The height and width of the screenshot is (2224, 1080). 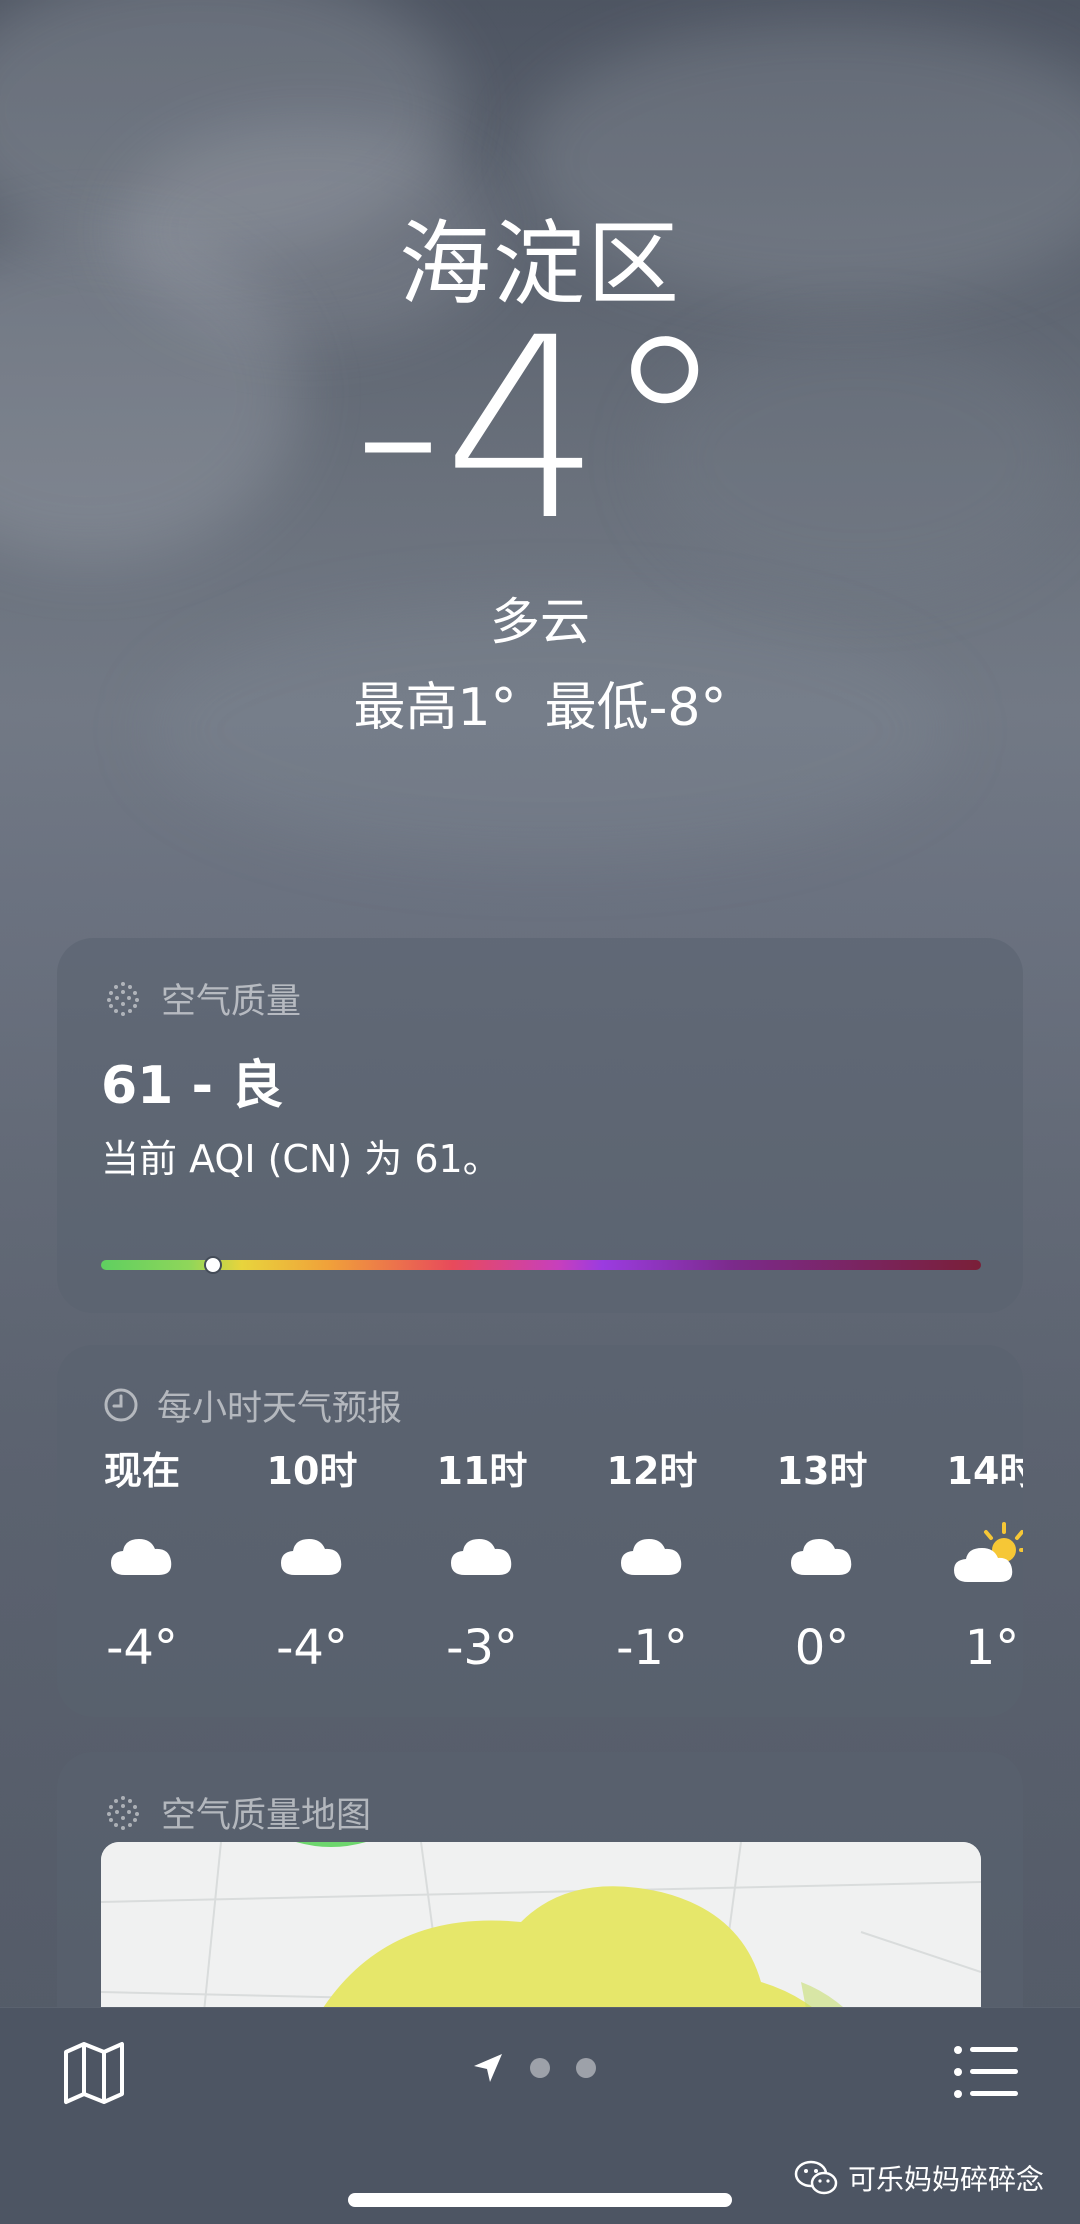 What do you see at coordinates (540, 2115) in the screenshot?
I see `bottom-toolbar: 可乐妈妈碎碎念` at bounding box center [540, 2115].